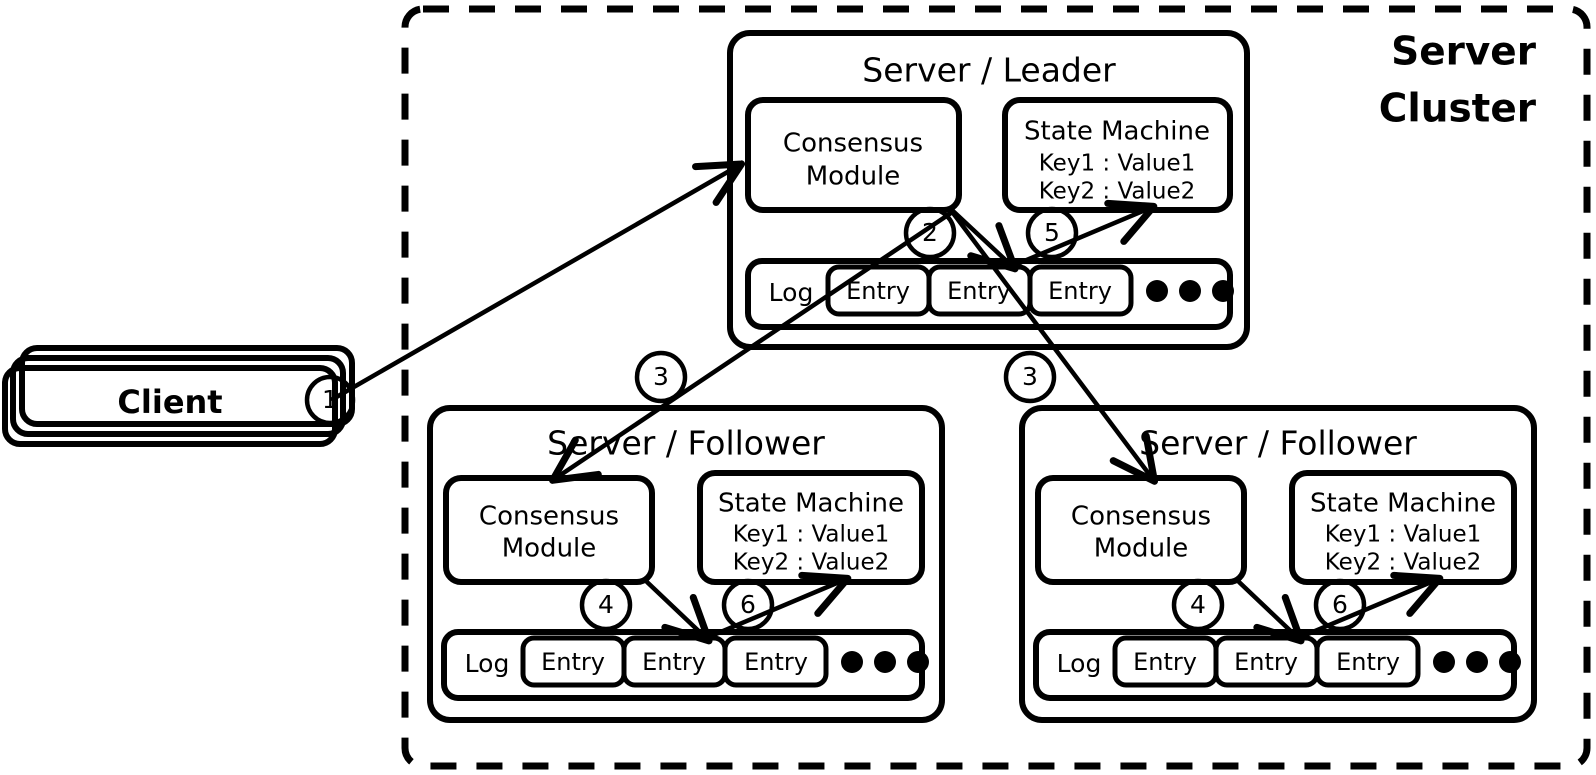 This screenshot has width=1596, height=775. What do you see at coordinates (1458, 109) in the screenshot?
I see `cluster-title-line2: Cluster` at bounding box center [1458, 109].